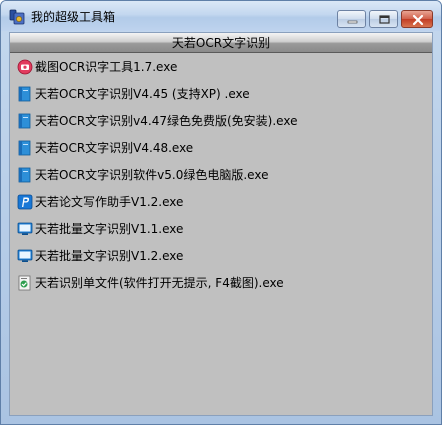  What do you see at coordinates (109, 202) in the screenshot?
I see `list-item-label: 天若论文写作助手V1.2.exe` at bounding box center [109, 202].